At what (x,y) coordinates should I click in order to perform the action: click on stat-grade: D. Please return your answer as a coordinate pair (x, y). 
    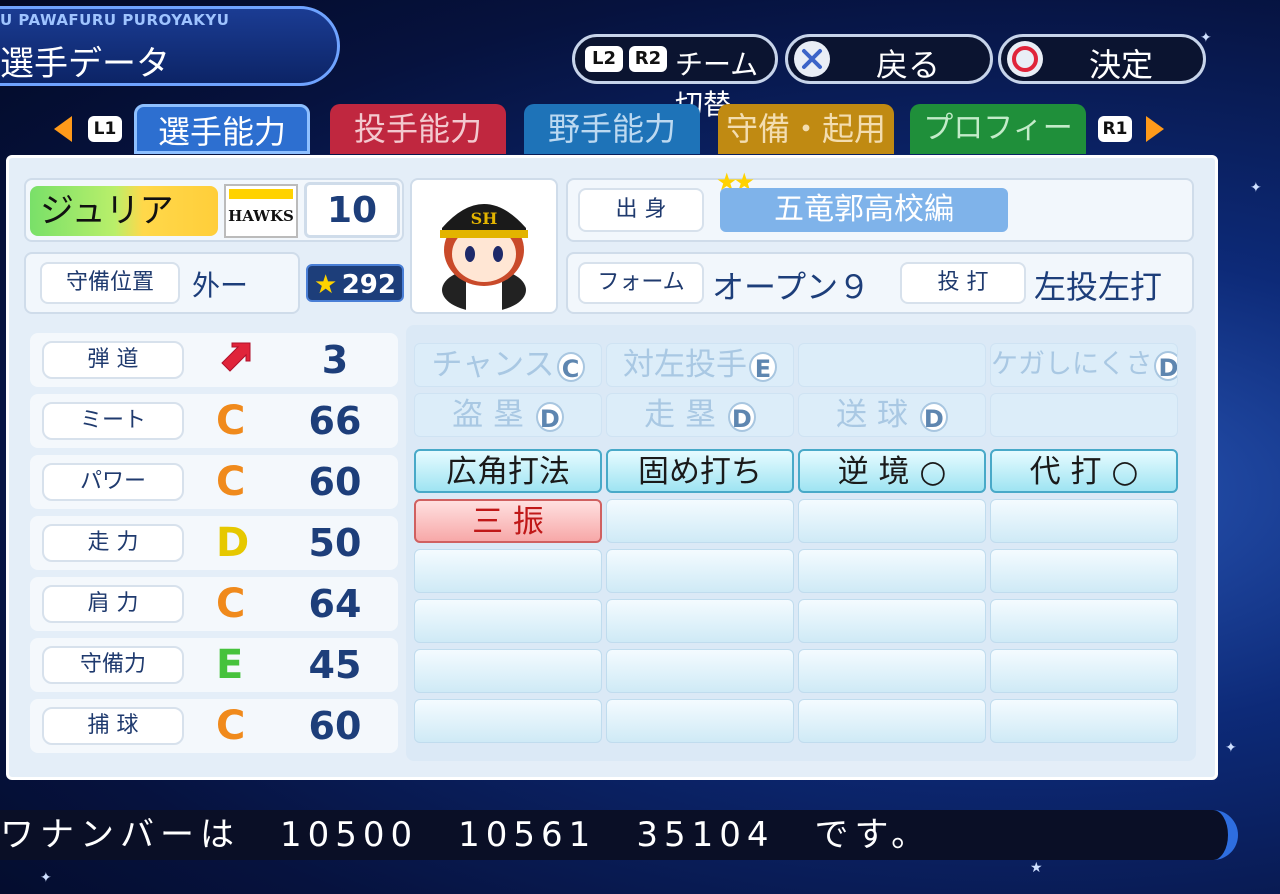
    Looking at the image, I should click on (233, 543).